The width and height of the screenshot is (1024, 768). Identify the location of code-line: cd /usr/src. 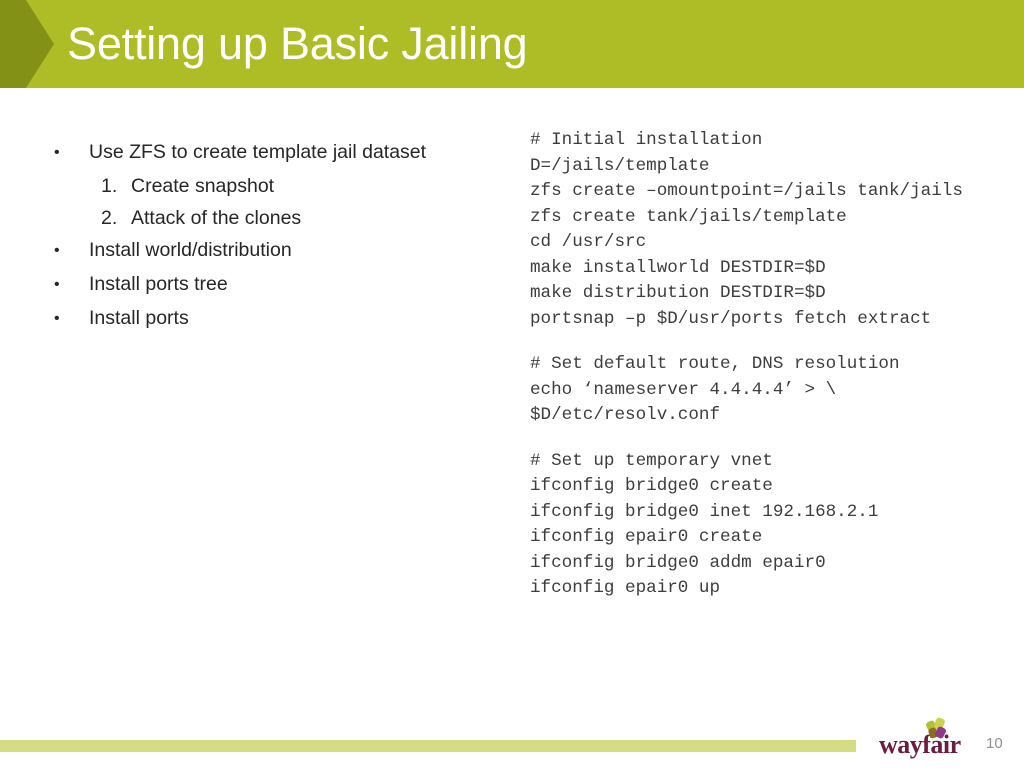
(588, 242).